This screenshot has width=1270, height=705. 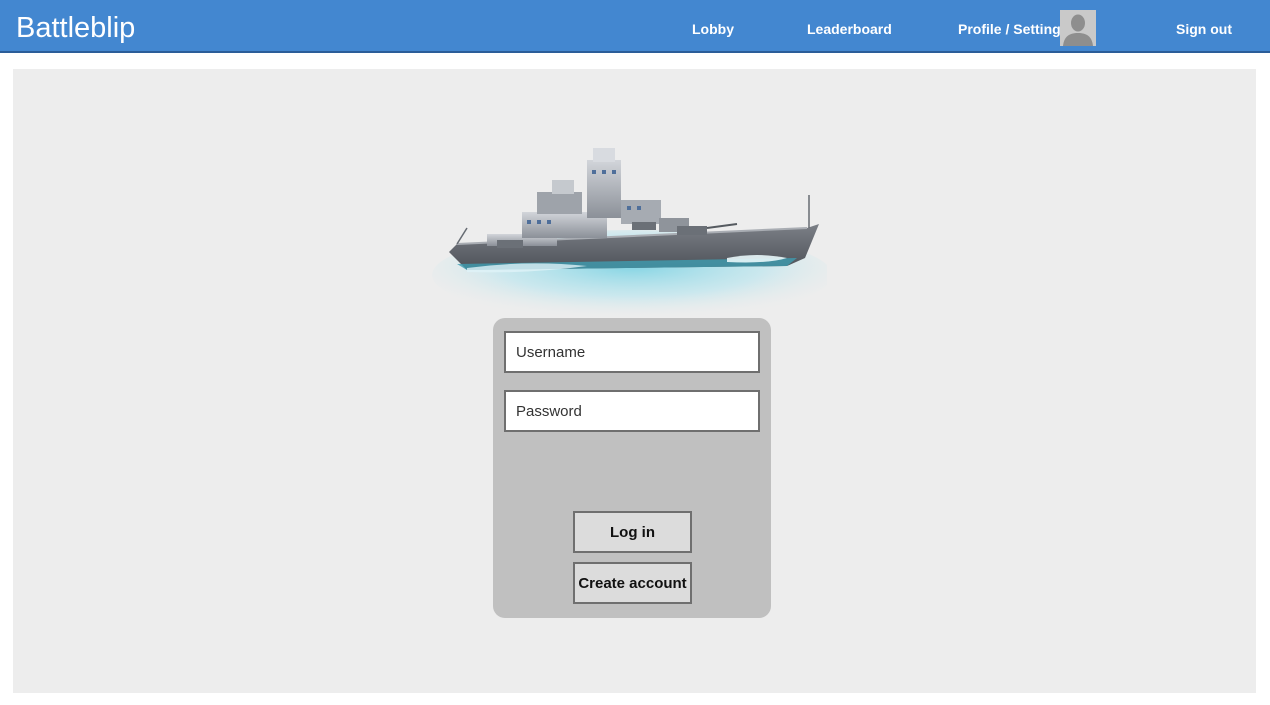 I want to click on username-input, so click(x=632, y=352).